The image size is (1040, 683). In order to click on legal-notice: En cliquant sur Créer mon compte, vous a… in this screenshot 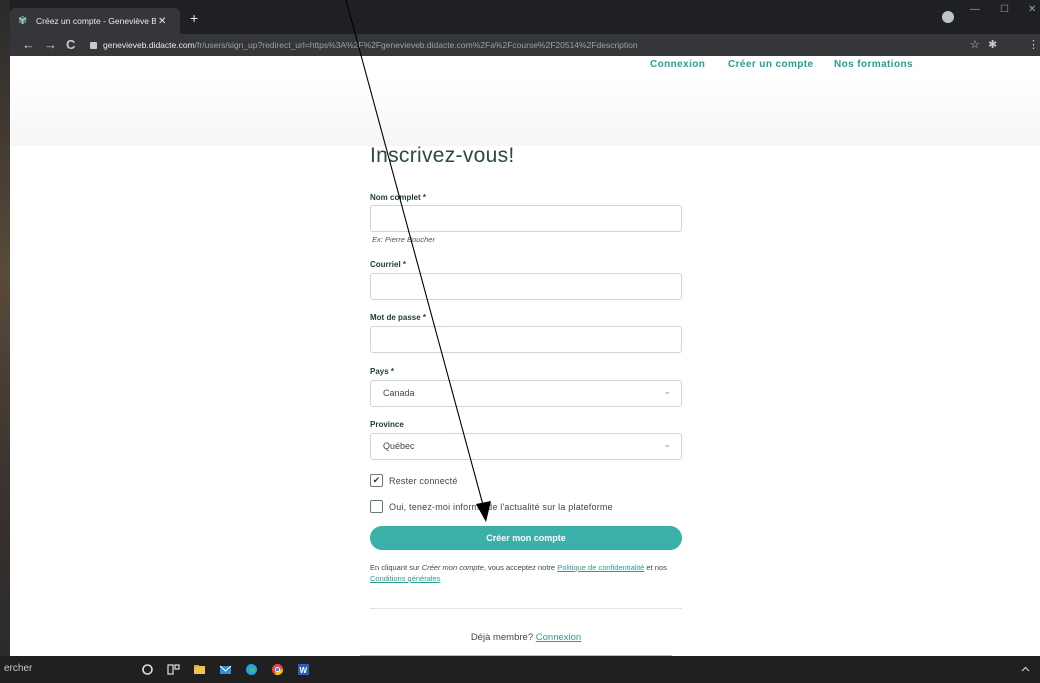, I will do `click(526, 573)`.